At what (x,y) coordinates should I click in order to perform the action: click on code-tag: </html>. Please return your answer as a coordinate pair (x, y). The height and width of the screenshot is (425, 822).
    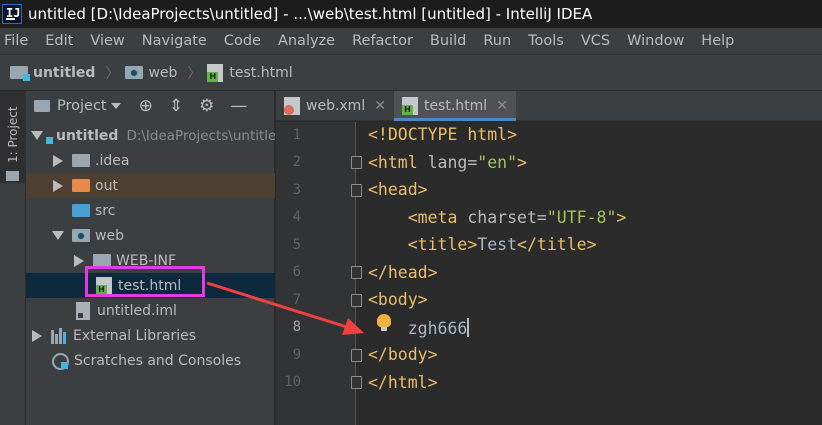
    Looking at the image, I should click on (403, 382).